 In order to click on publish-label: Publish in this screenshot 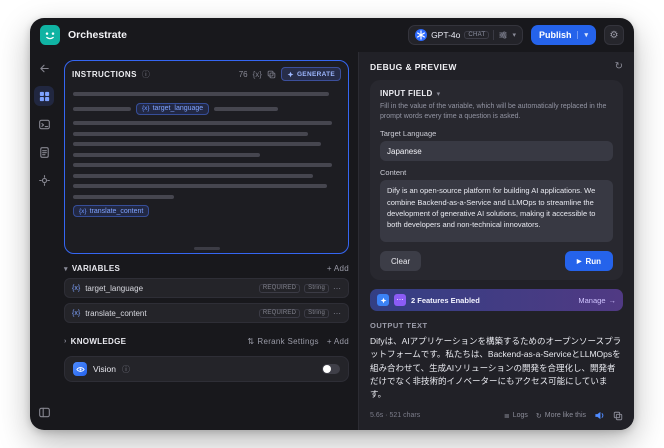, I will do `click(555, 35)`.